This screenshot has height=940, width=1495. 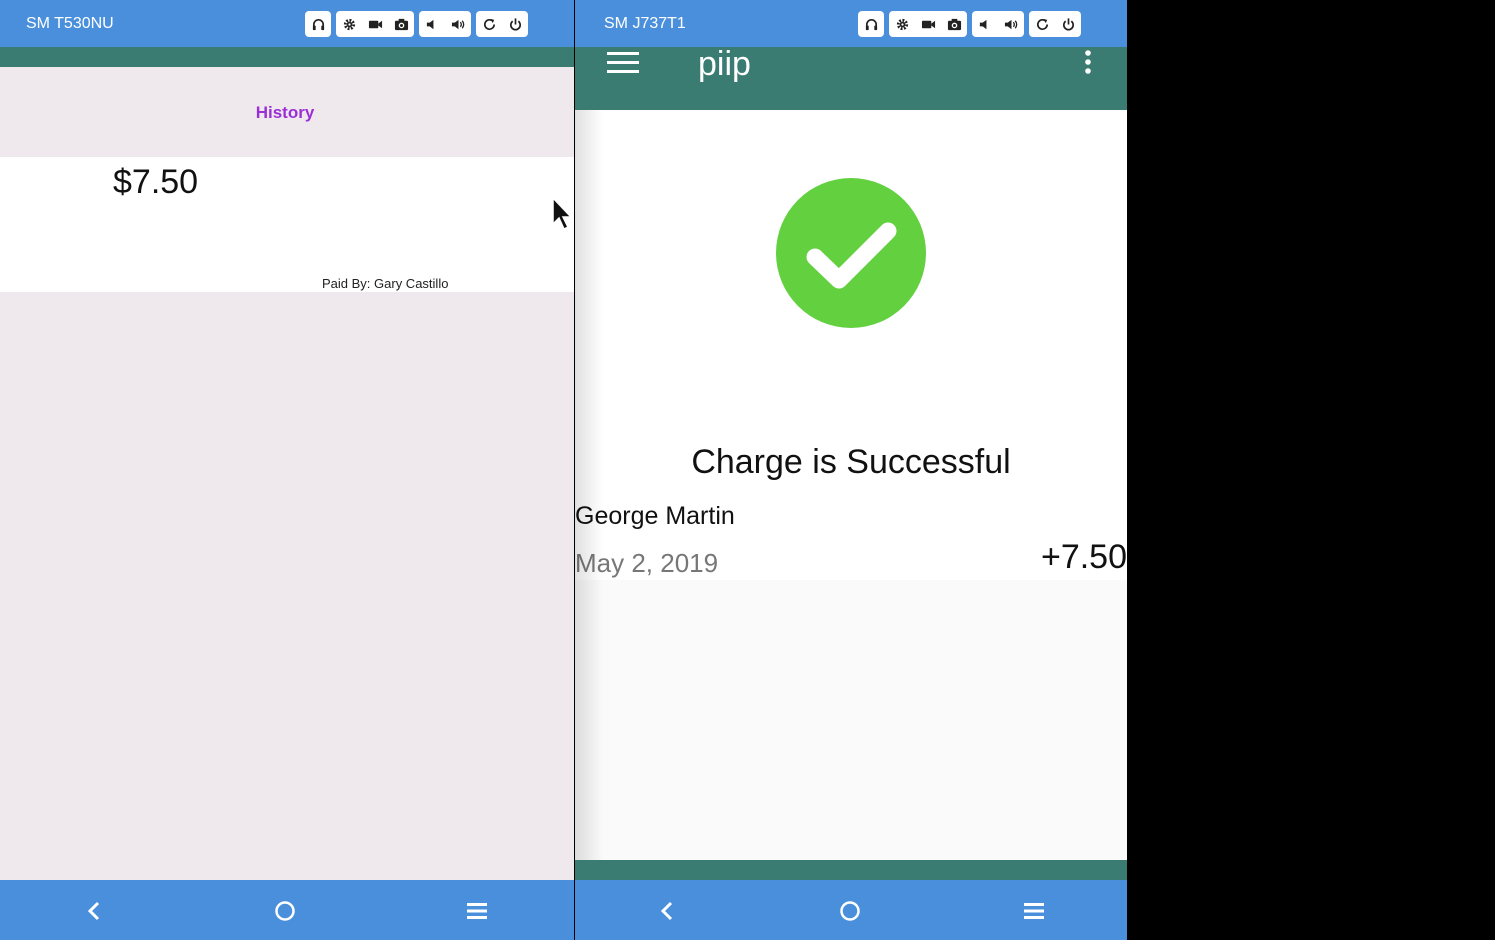 I want to click on app-bar, so click(x=851, y=78).